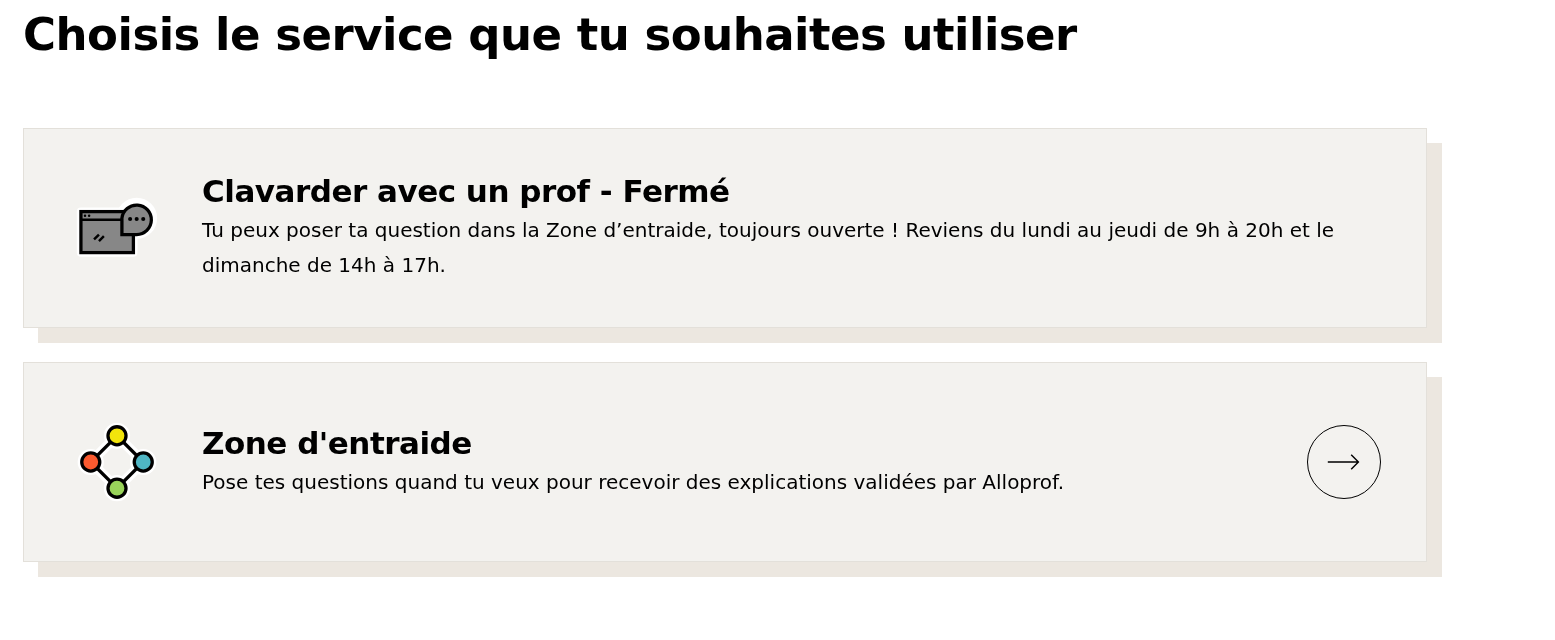  Describe the element at coordinates (1344, 462) in the screenshot. I see `arrow-icon` at that location.